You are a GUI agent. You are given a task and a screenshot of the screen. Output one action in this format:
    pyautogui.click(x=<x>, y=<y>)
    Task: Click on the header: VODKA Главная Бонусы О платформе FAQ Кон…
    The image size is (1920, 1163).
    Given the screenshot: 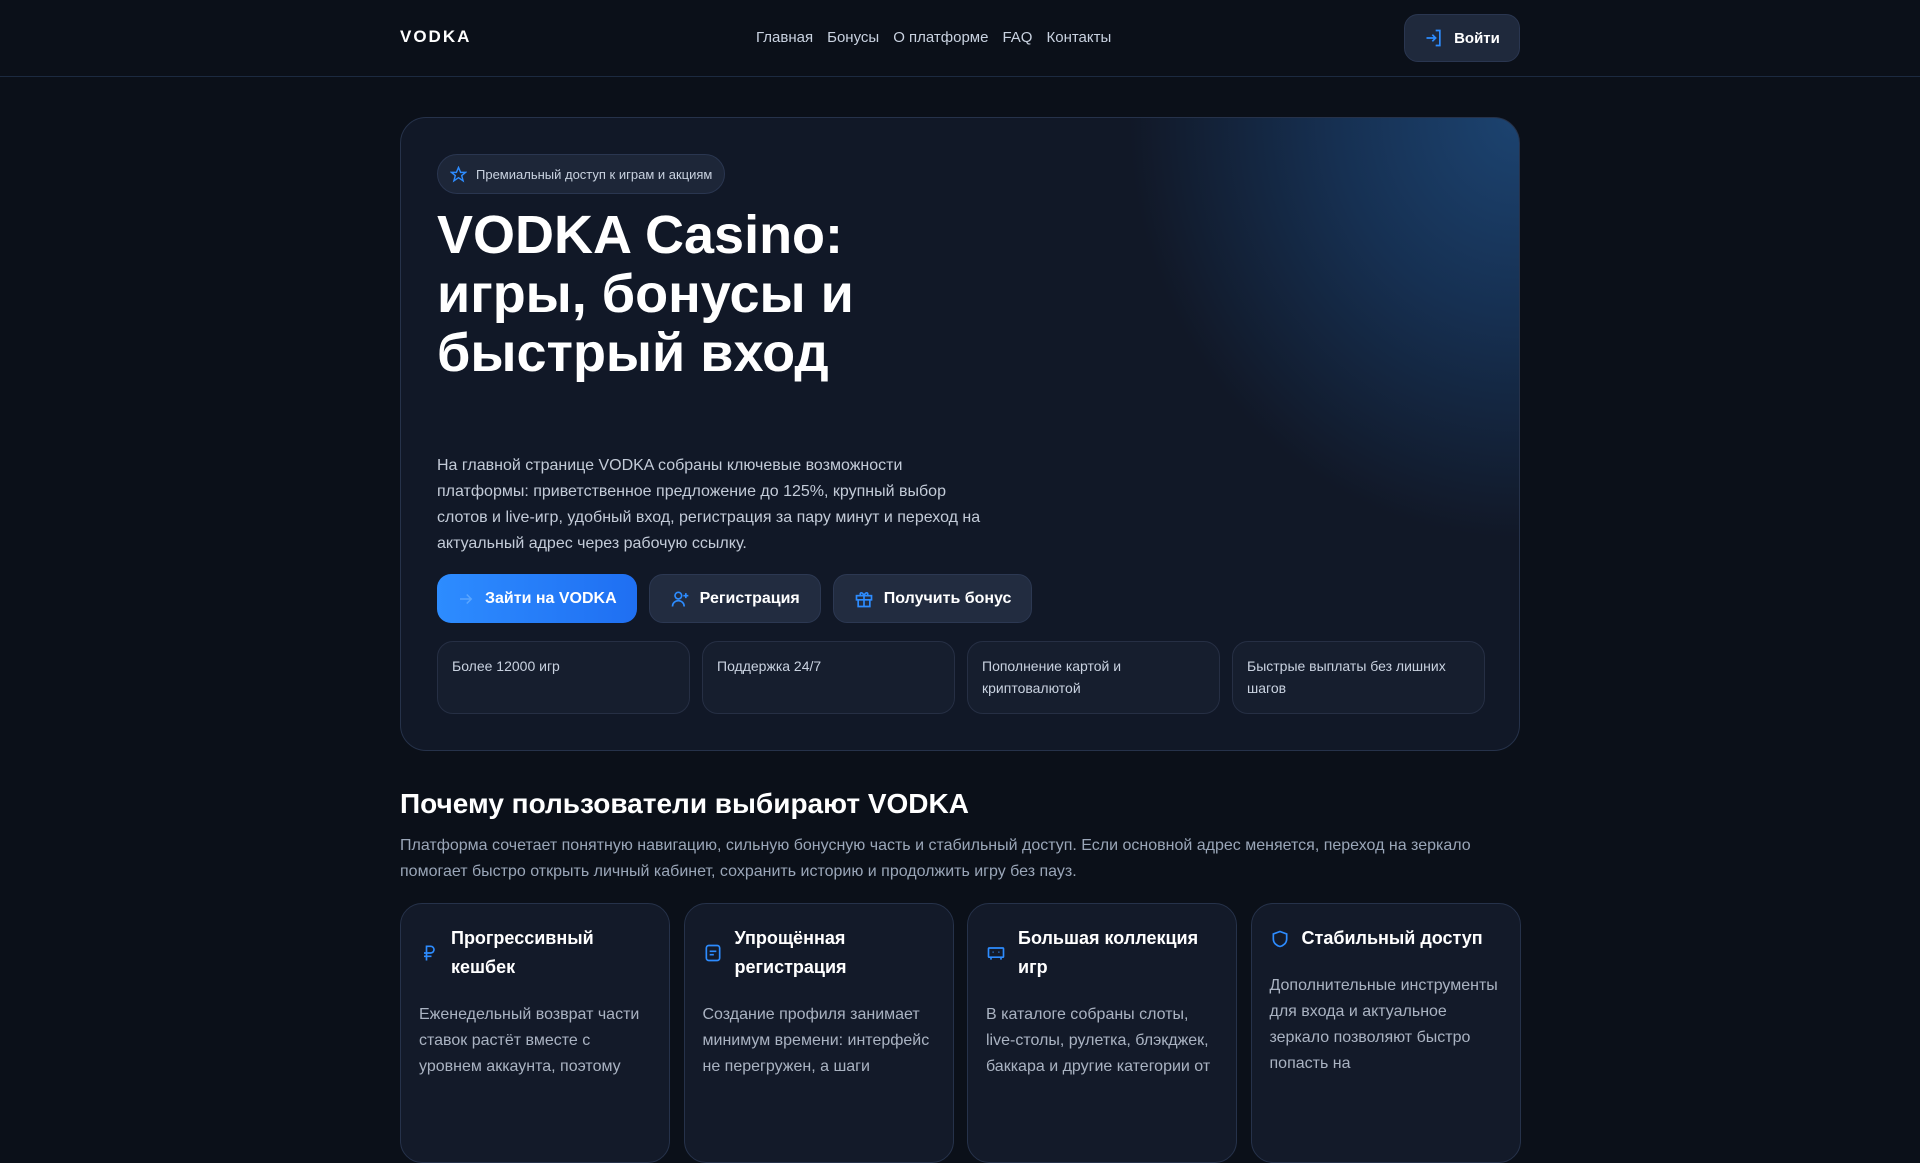 What is the action you would take?
    pyautogui.click(x=960, y=38)
    